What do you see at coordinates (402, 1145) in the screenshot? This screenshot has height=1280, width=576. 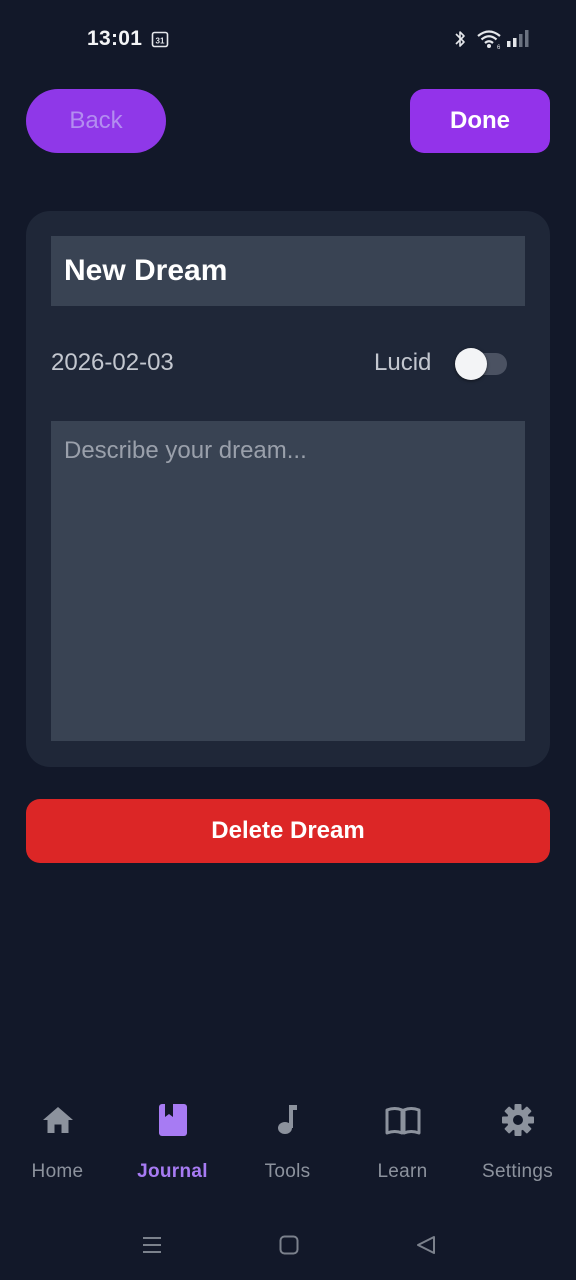 I see `nav-item-learn: Learn` at bounding box center [402, 1145].